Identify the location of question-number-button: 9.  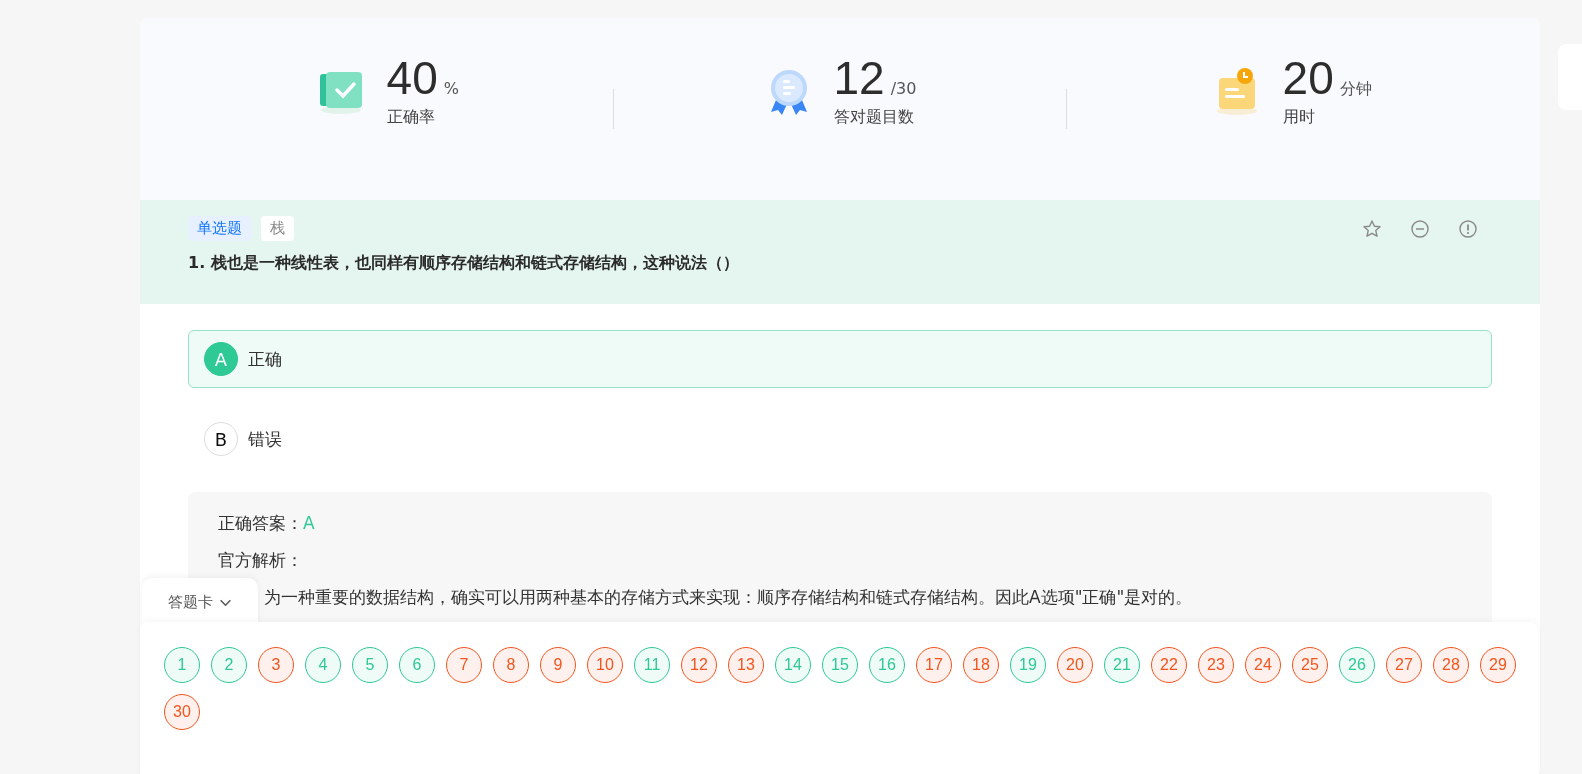
(558, 665).